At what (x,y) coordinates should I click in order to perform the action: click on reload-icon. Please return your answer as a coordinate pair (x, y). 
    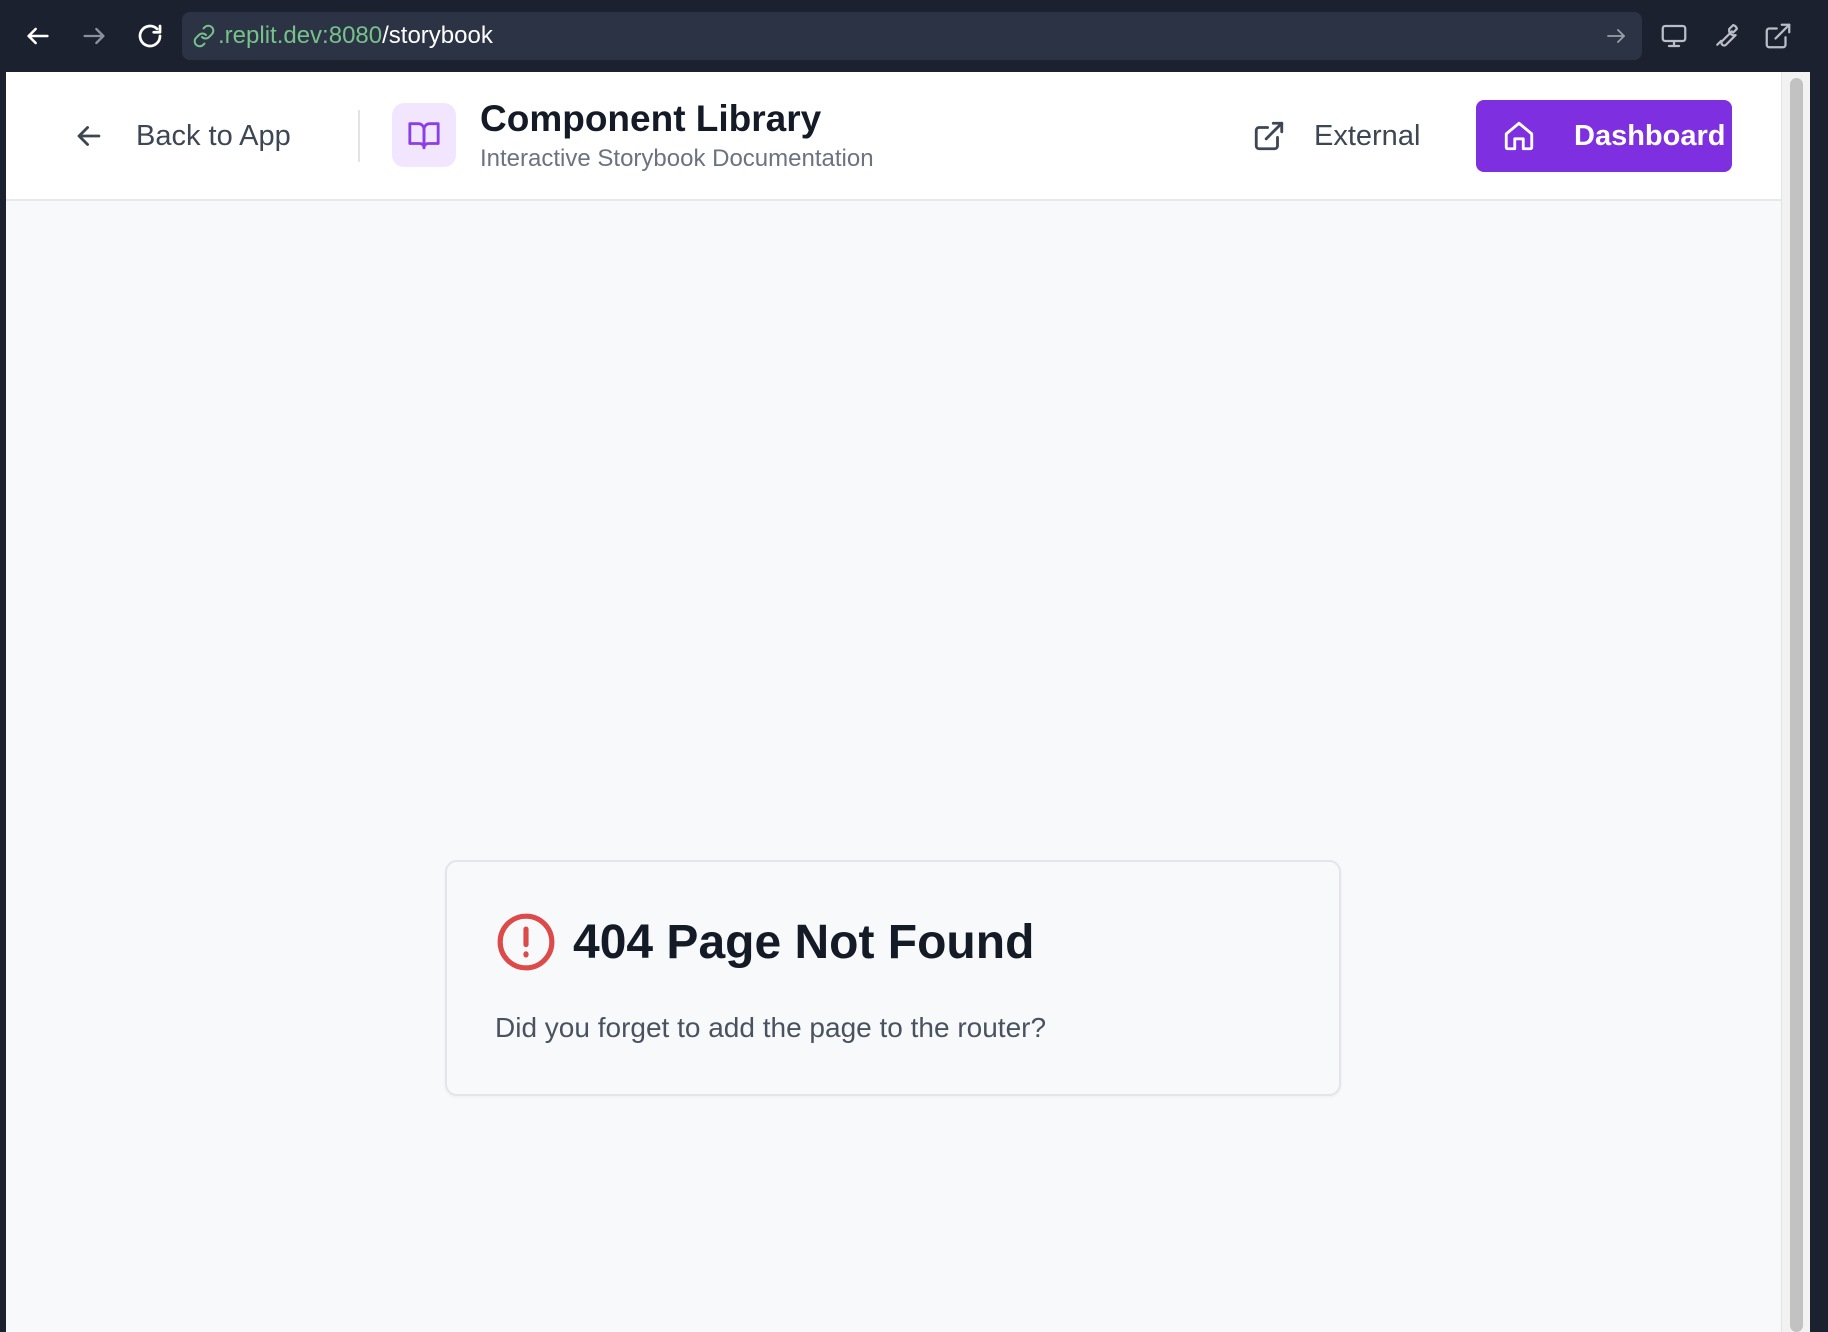
    Looking at the image, I should click on (150, 36).